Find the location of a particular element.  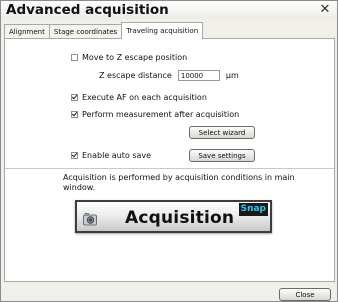

close-icon: ✕ is located at coordinates (325, 9).